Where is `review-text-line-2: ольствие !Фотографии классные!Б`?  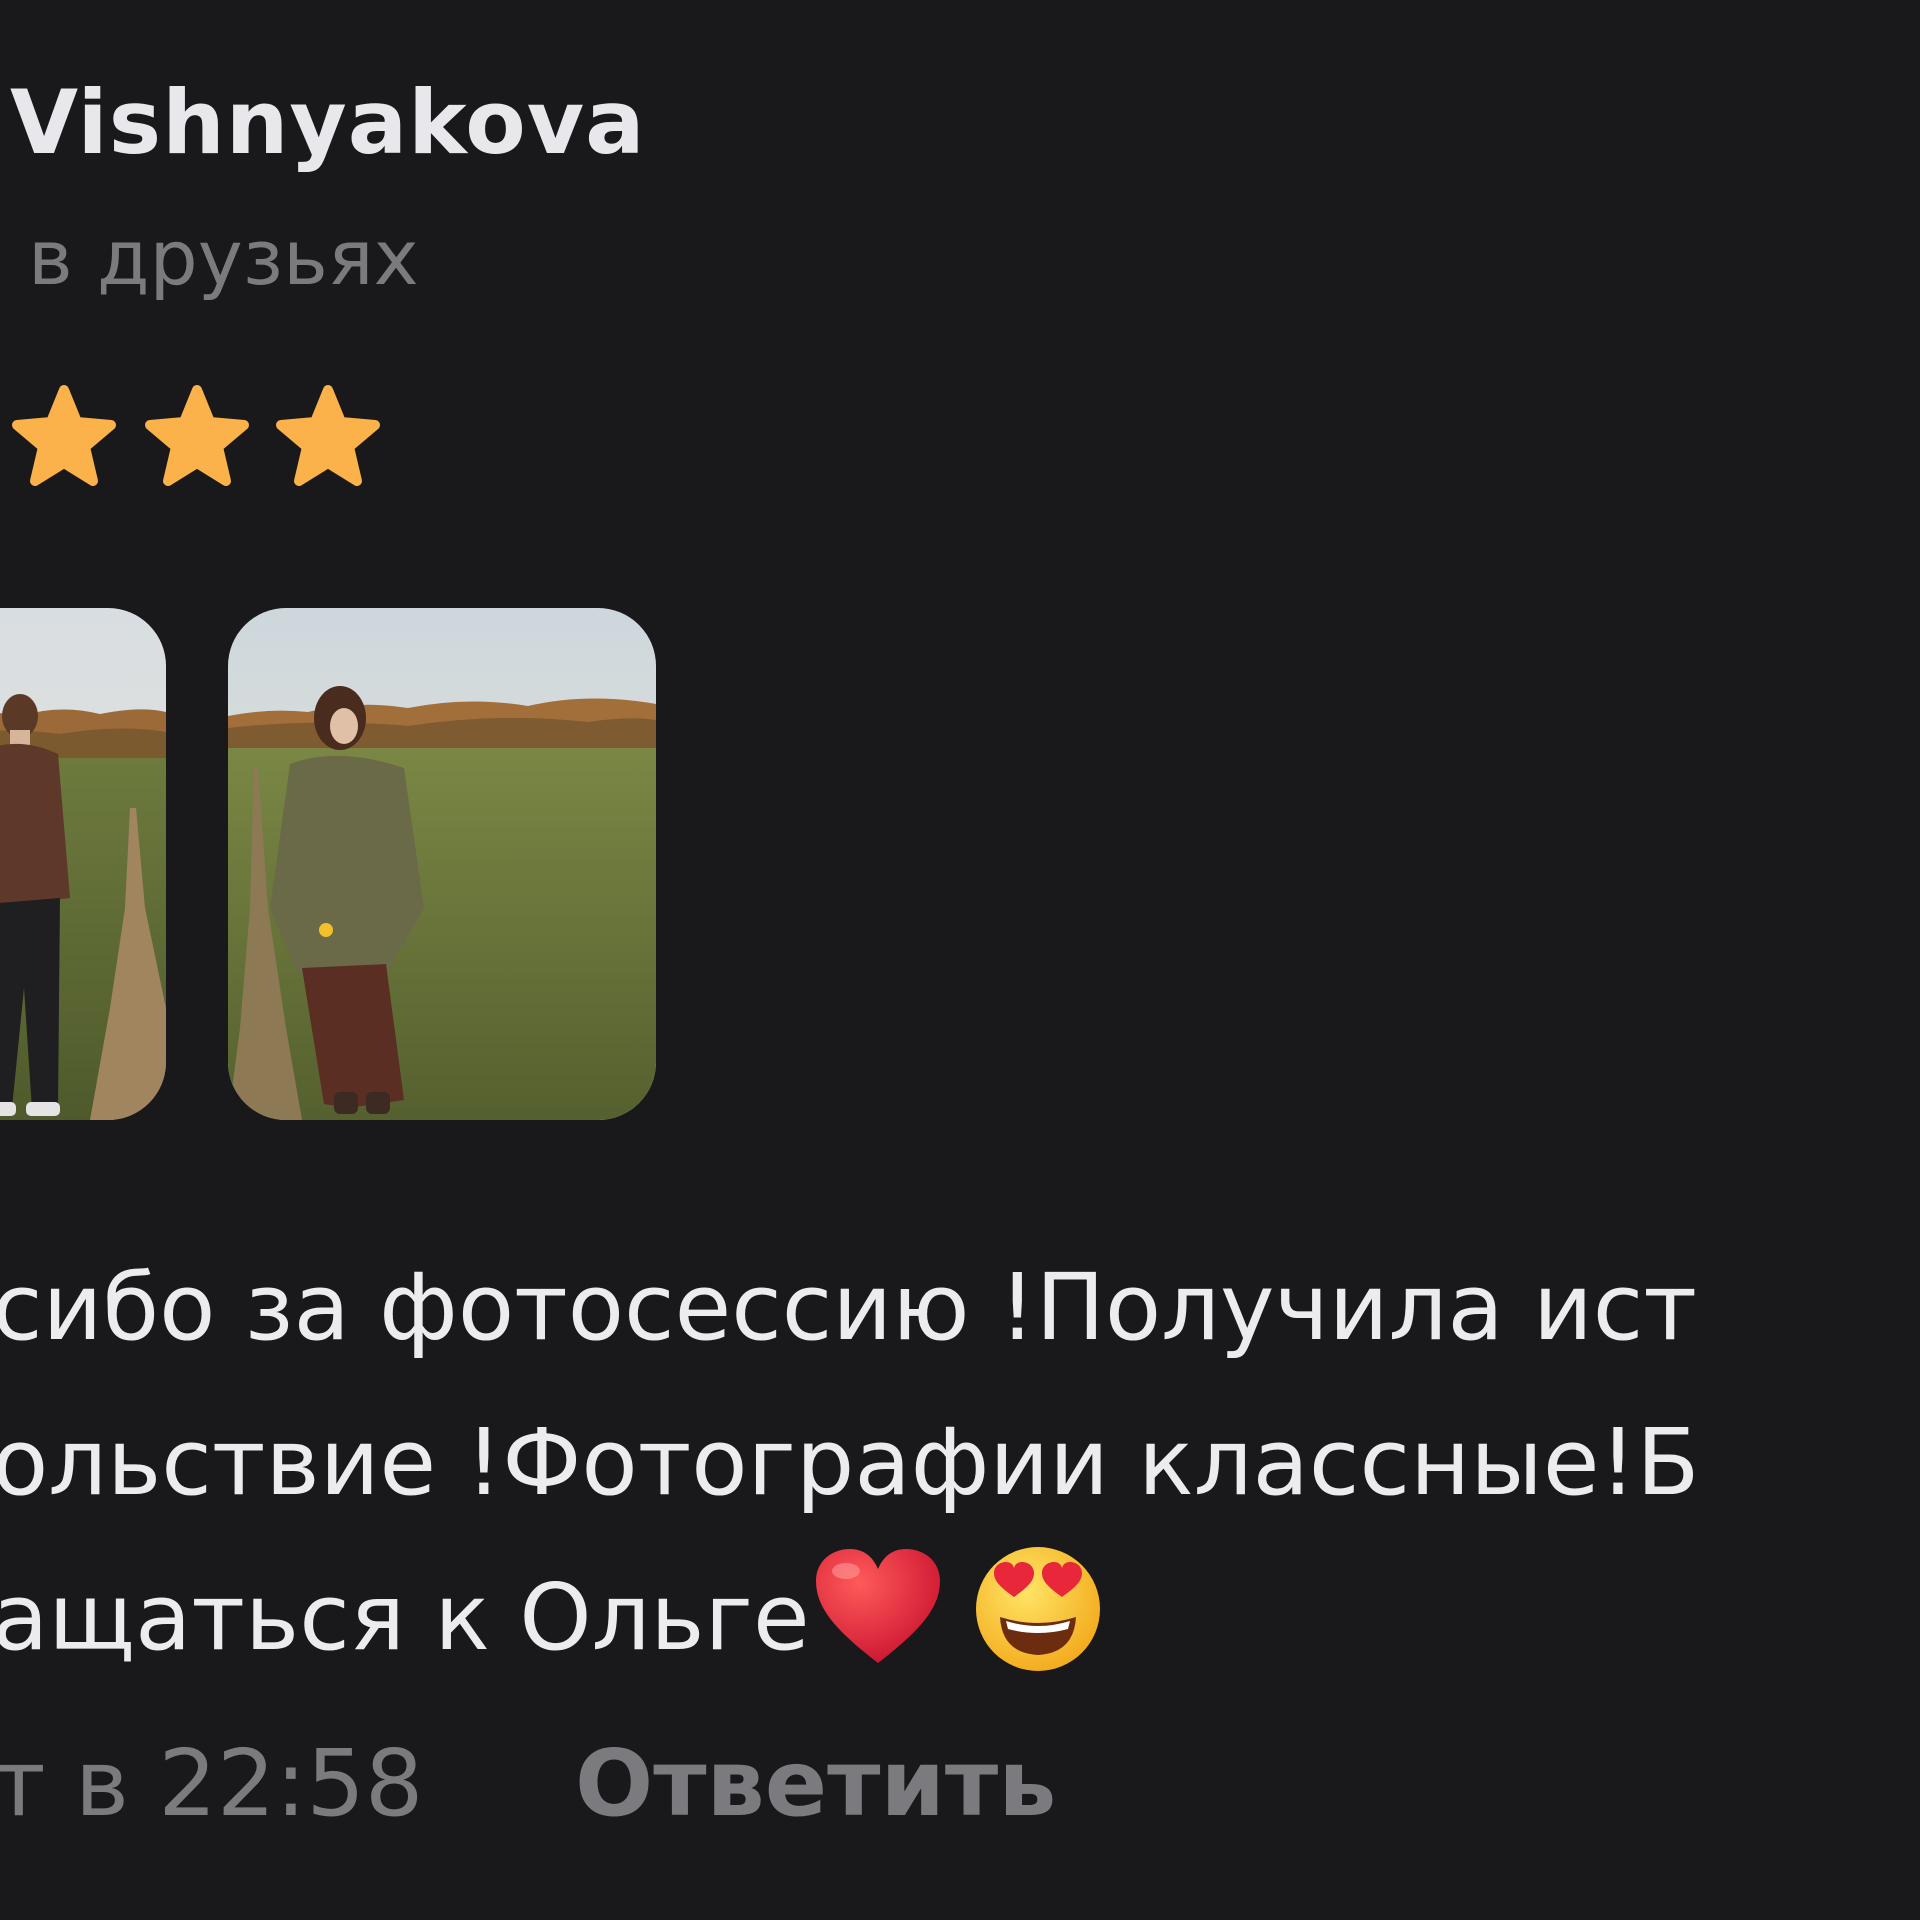 review-text-line-2: ольствие !Фотографии классные!Б is located at coordinates (850, 1462).